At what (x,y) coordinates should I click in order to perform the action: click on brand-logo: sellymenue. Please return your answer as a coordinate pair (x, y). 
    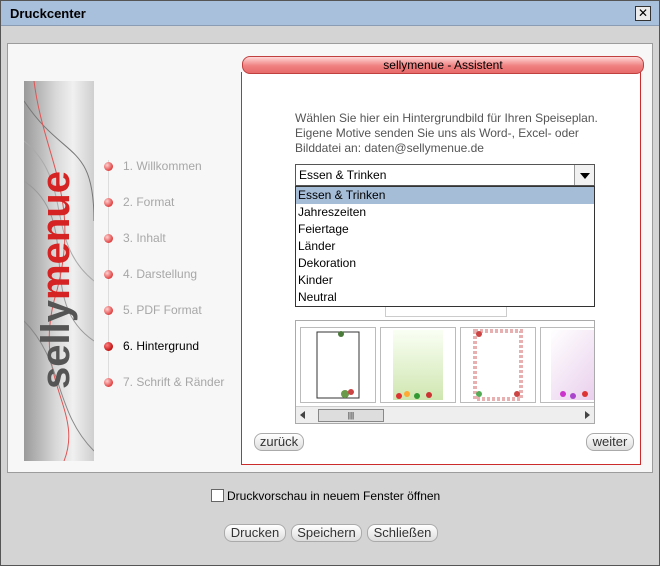
    Looking at the image, I should click on (59, 278).